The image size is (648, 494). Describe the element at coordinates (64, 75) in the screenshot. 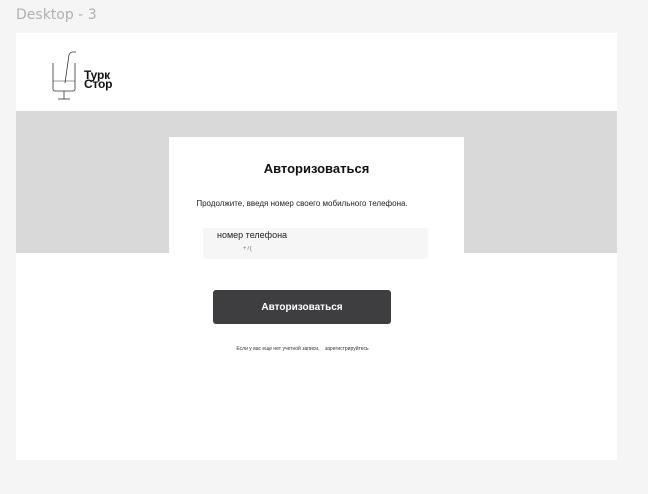

I see `glass-with-straw-icon` at that location.